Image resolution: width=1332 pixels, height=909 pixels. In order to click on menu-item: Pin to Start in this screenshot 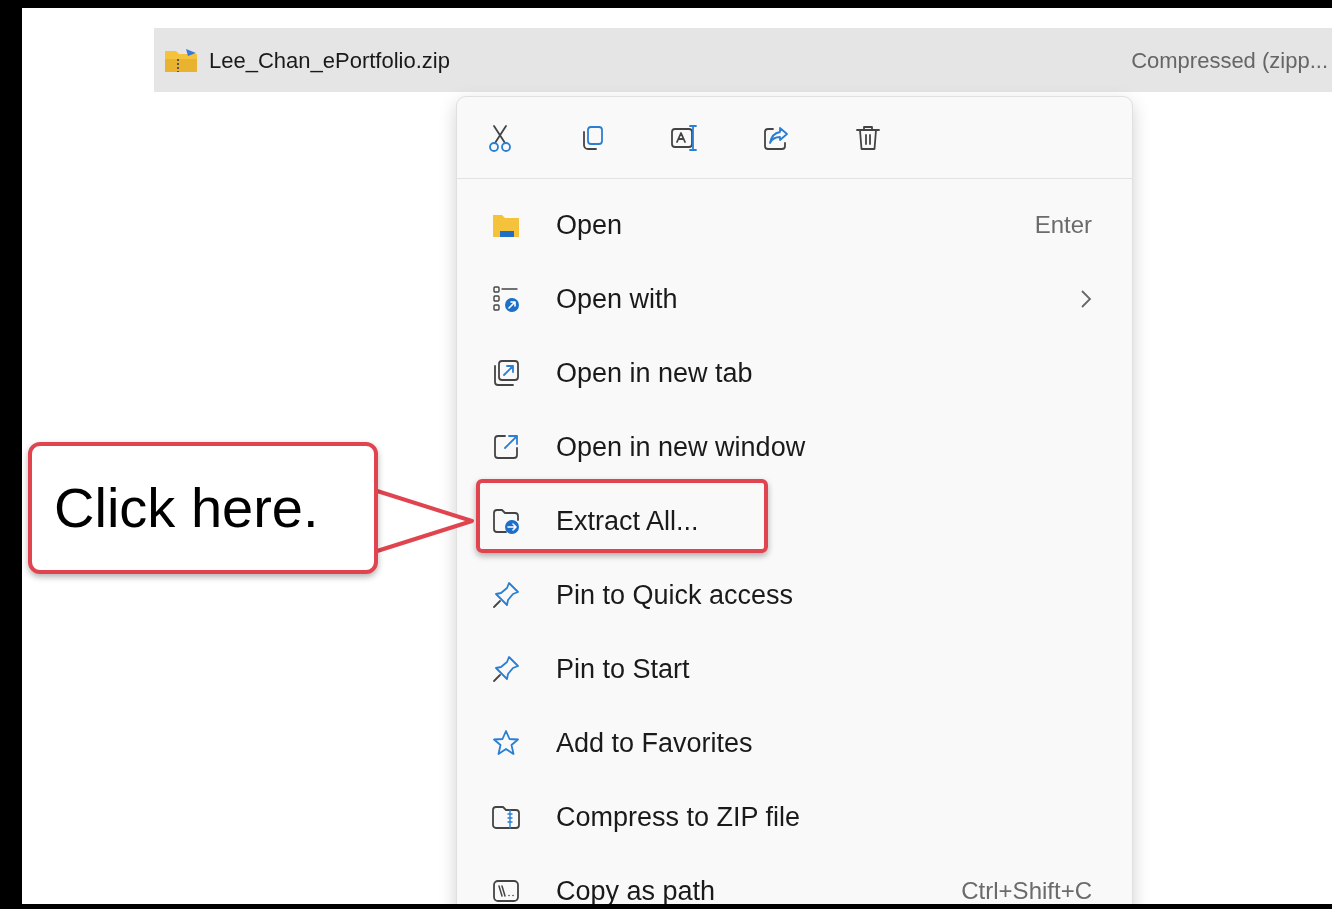, I will do `click(794, 669)`.